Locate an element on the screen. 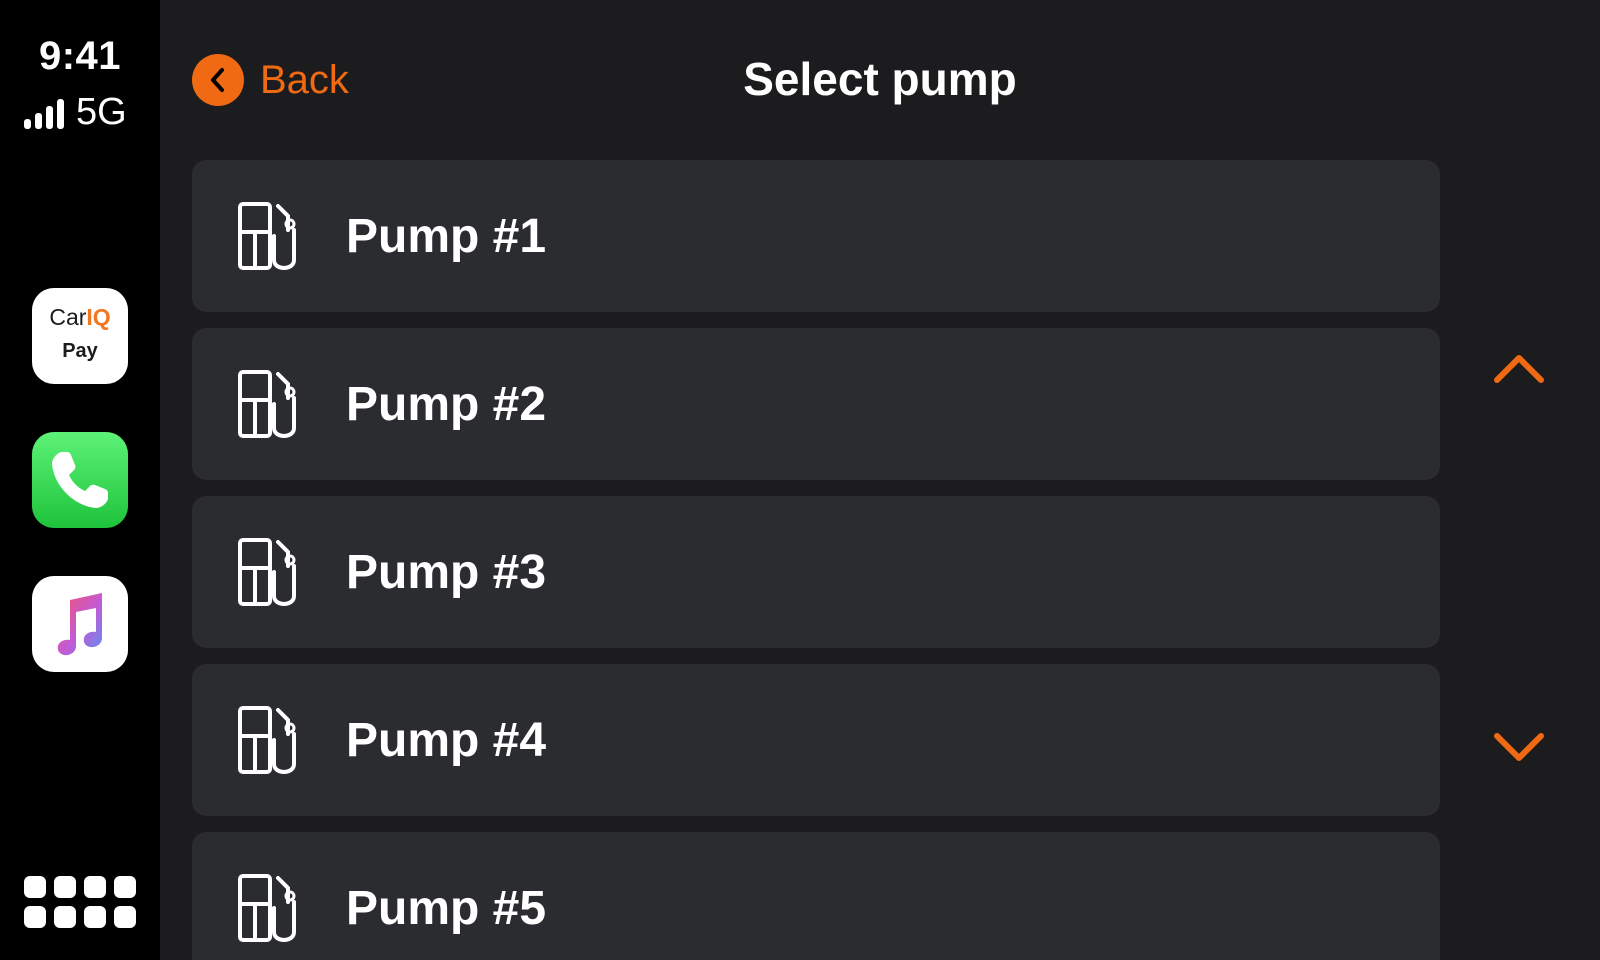 The height and width of the screenshot is (960, 1600). signal-strength-icon is located at coordinates (46, 112).